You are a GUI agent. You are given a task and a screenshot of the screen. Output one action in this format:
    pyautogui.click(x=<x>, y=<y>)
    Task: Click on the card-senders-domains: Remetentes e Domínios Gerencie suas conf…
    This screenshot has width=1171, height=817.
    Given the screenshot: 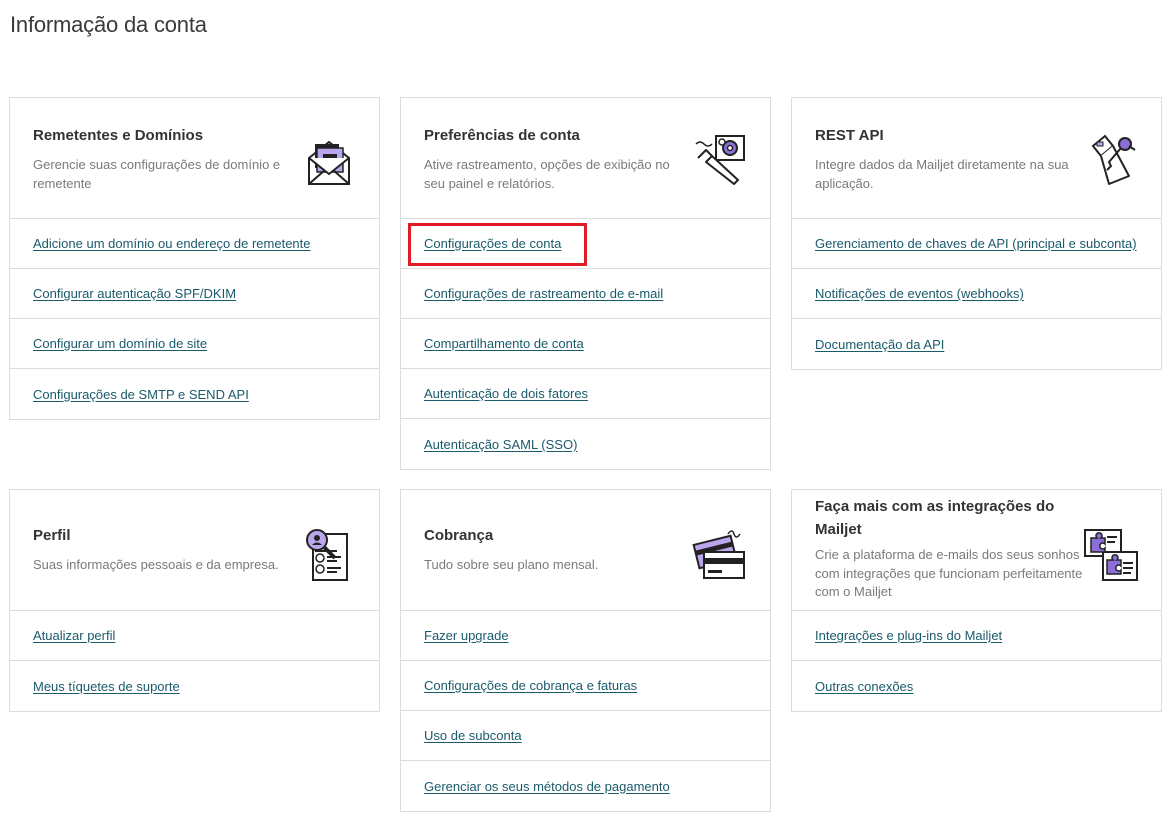 What is the action you would take?
    pyautogui.click(x=194, y=258)
    